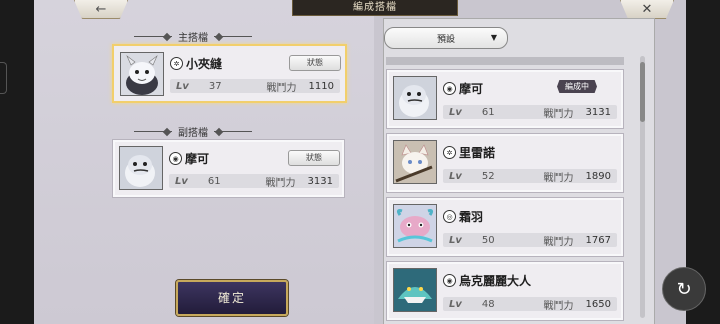 The height and width of the screenshot is (324, 720). I want to click on back-arrow-icon: ←, so click(101, 9).